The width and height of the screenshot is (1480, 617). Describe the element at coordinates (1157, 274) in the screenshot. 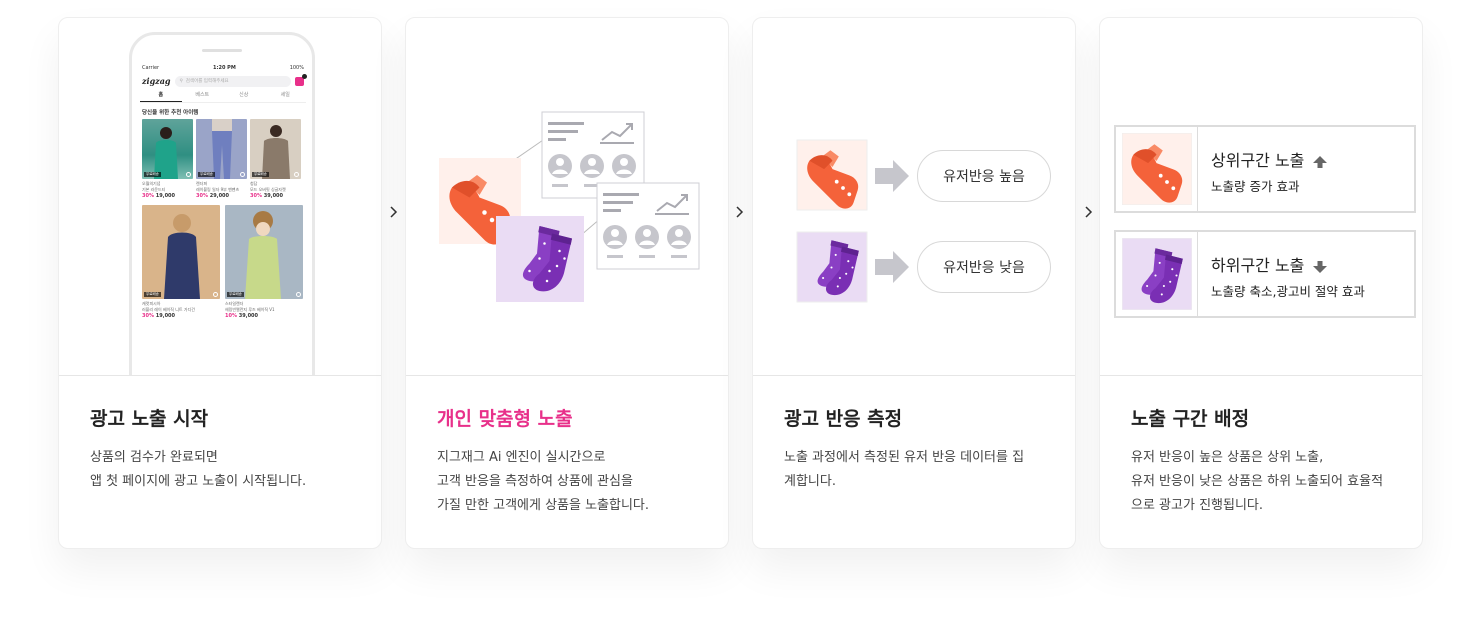

I see `socks-thumb` at that location.